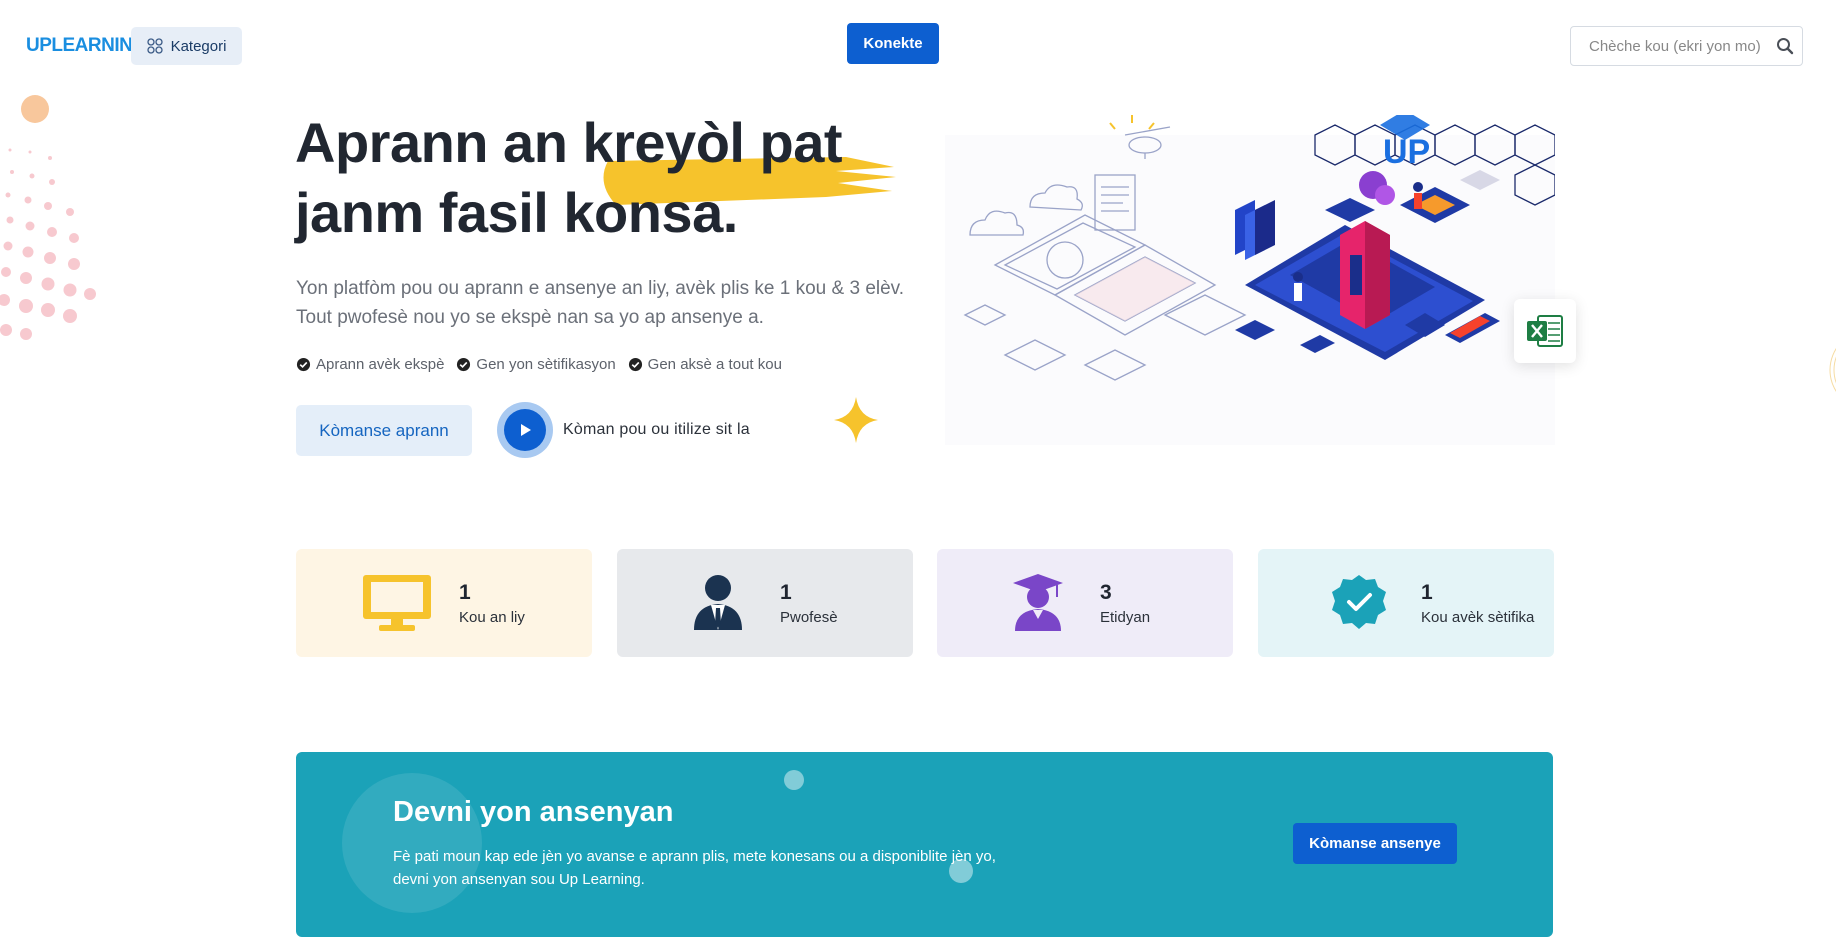 This screenshot has width=1836, height=942. Describe the element at coordinates (1250, 280) in the screenshot. I see `hero-illustration: UP` at that location.